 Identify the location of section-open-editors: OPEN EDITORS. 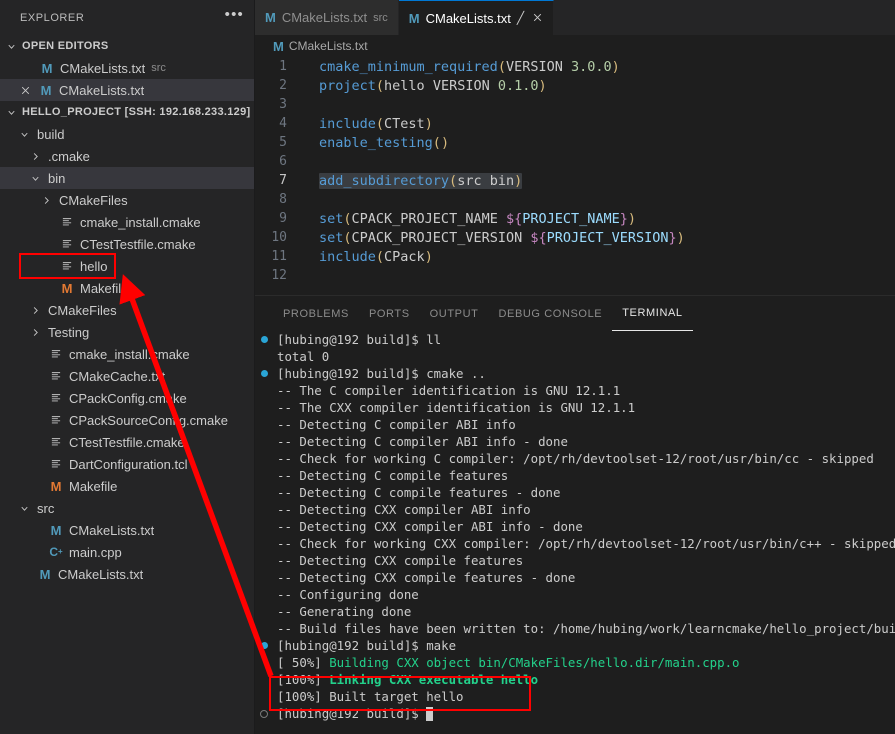
(127, 46).